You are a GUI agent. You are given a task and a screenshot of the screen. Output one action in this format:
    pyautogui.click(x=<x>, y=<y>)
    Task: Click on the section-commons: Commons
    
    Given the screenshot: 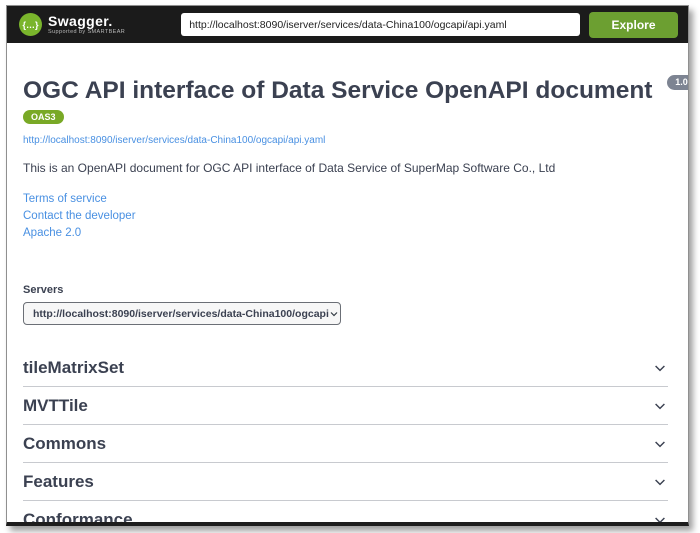 What is the action you would take?
    pyautogui.click(x=345, y=444)
    